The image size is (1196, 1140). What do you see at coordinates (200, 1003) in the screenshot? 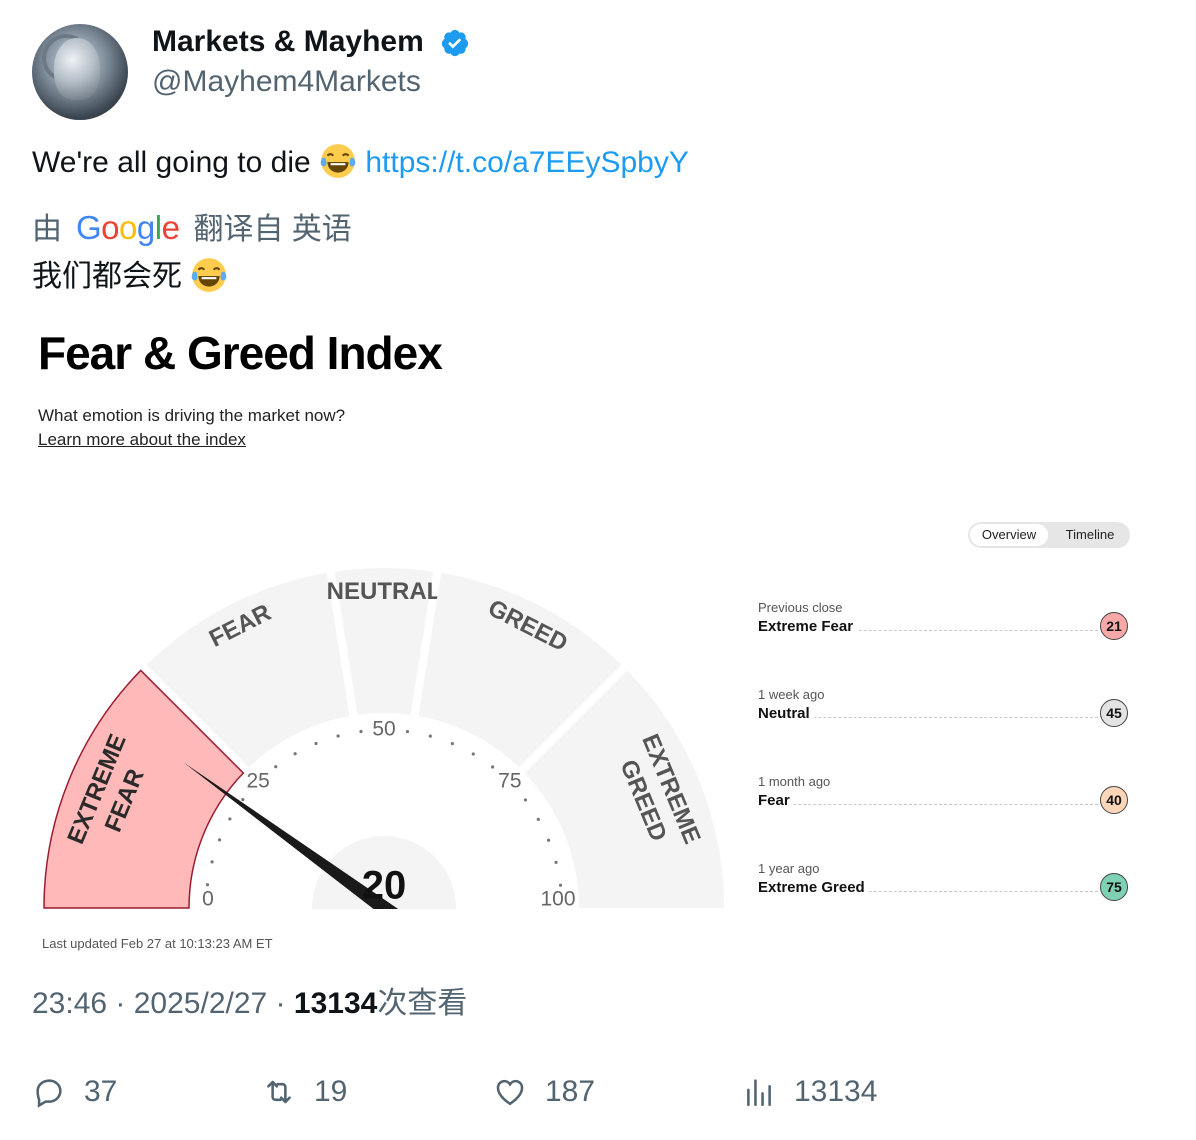
I see `tweet-date: 2025/2/27` at bounding box center [200, 1003].